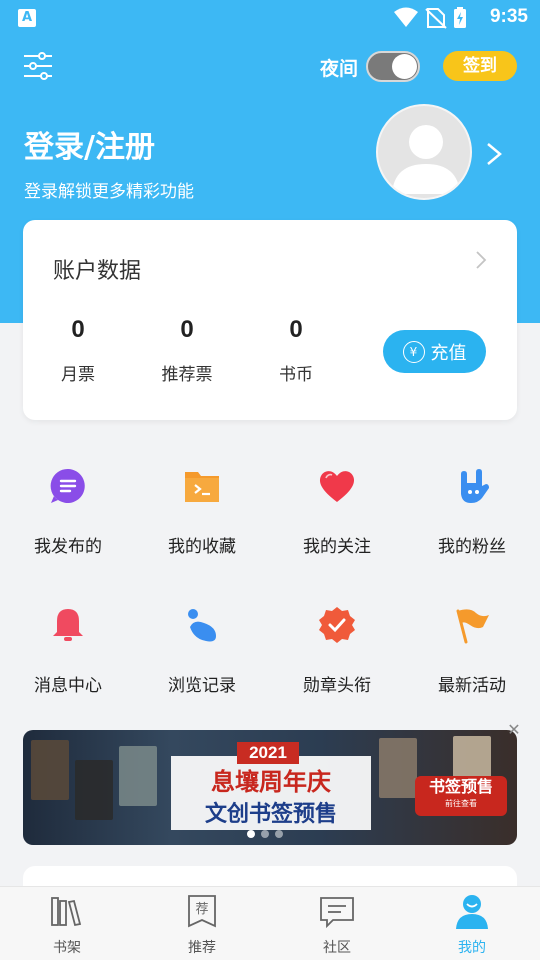 This screenshot has width=540, height=960. What do you see at coordinates (270, 923) in the screenshot?
I see `bottom-navigation: 书架 荐 推荐 社区 我的` at bounding box center [270, 923].